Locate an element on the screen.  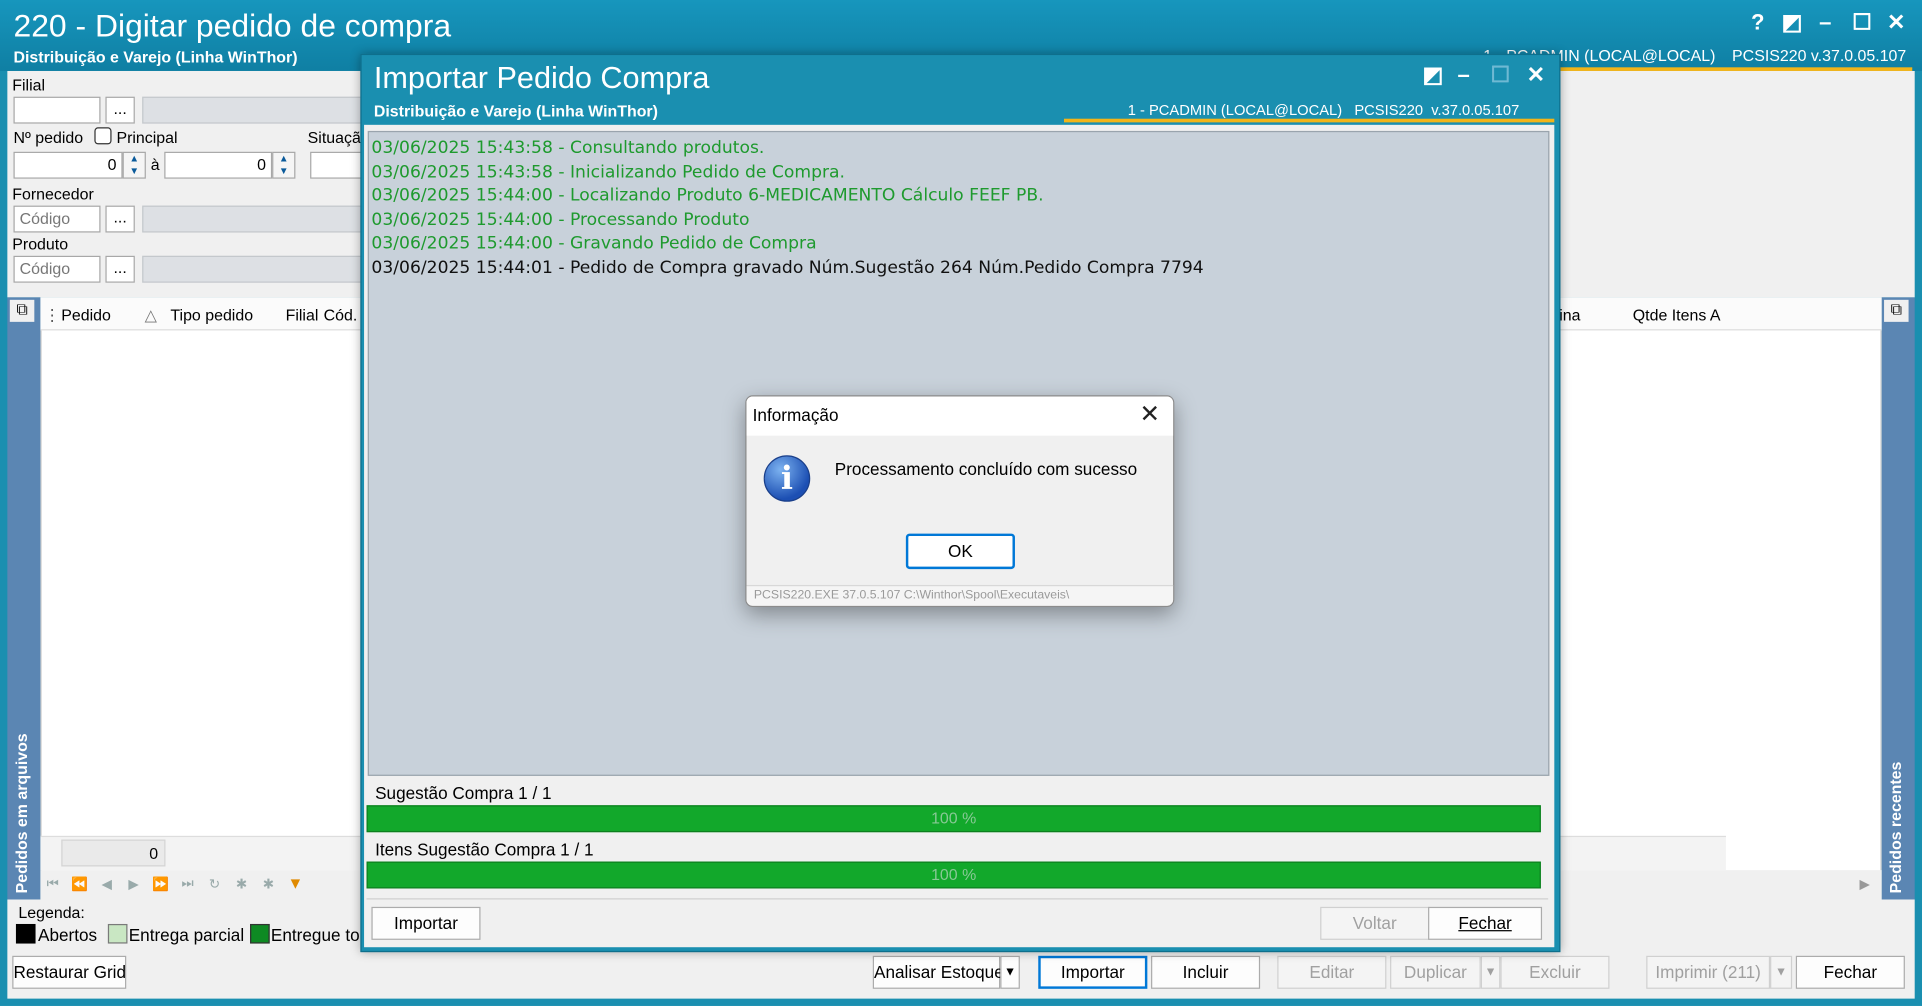
imprimir-dropdown-icon: ▼ is located at coordinates (1781, 972).